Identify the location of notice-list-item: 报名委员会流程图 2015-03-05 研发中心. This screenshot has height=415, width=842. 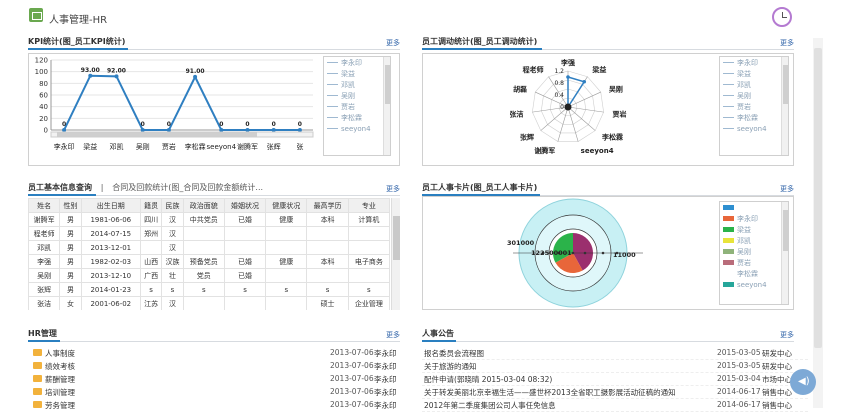
(615, 353).